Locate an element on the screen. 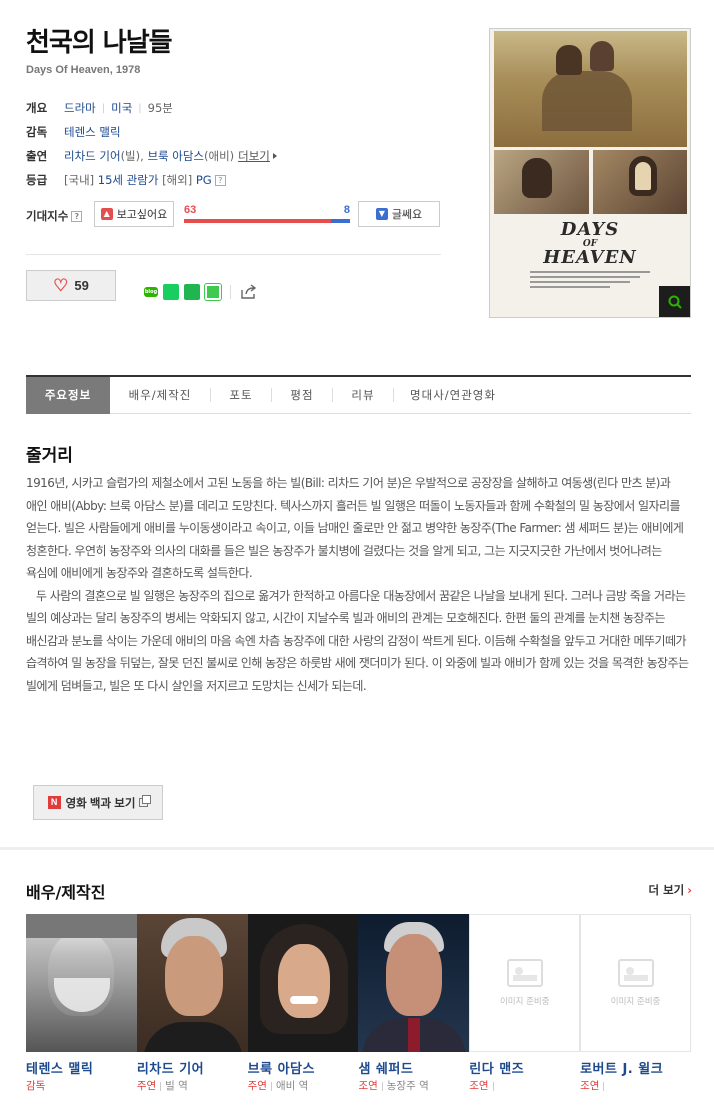 This screenshot has height=1112, width=714. portrait-face is located at coordinates (303, 981).